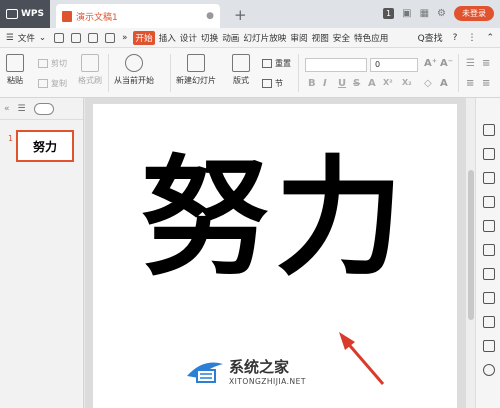 This screenshot has width=500, height=408. What do you see at coordinates (444, 83) in the screenshot?
I see `font-color-button: A` at bounding box center [444, 83].